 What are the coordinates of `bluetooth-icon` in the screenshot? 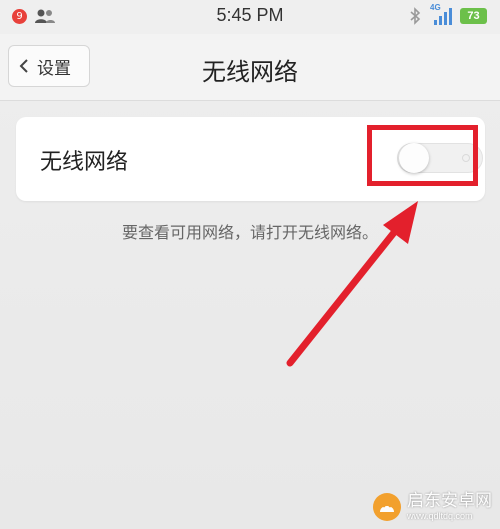 It's located at (415, 16).